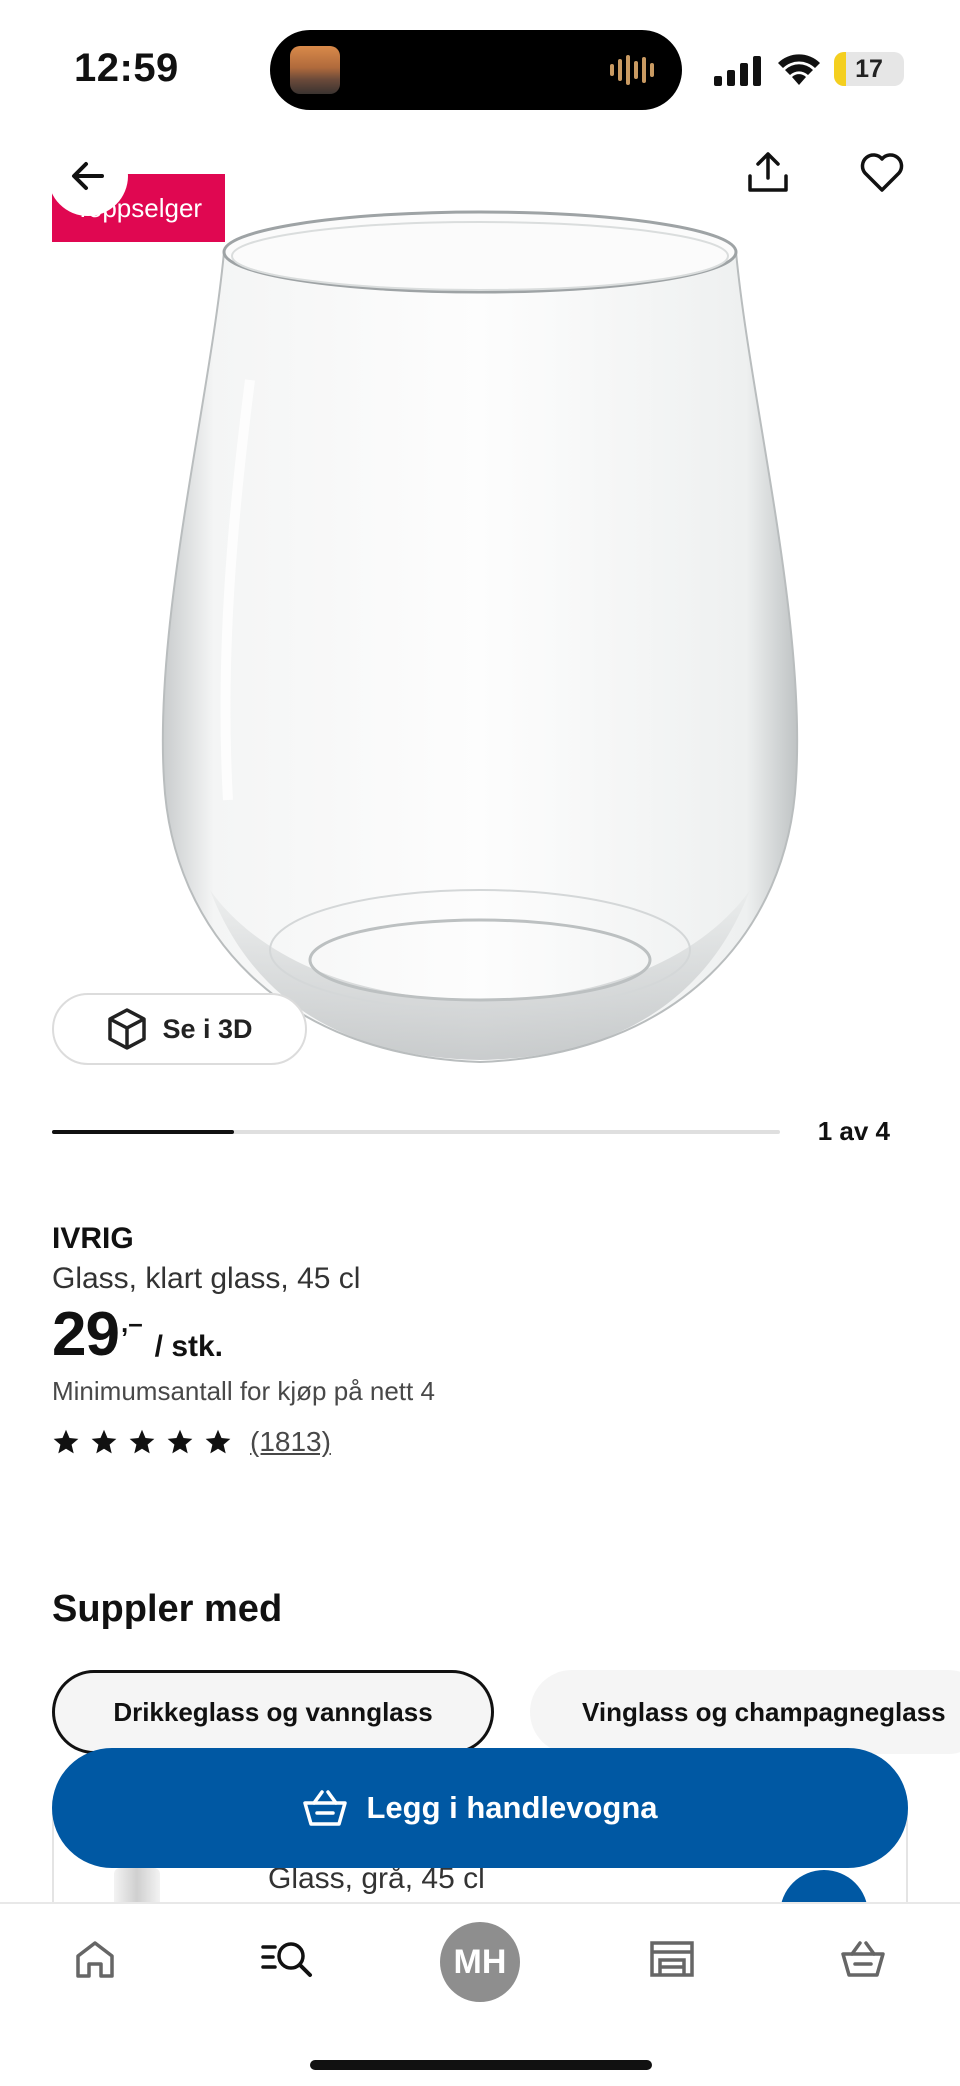 This screenshot has height=2086, width=960. I want to click on price-unit: / stk., so click(189, 1346).